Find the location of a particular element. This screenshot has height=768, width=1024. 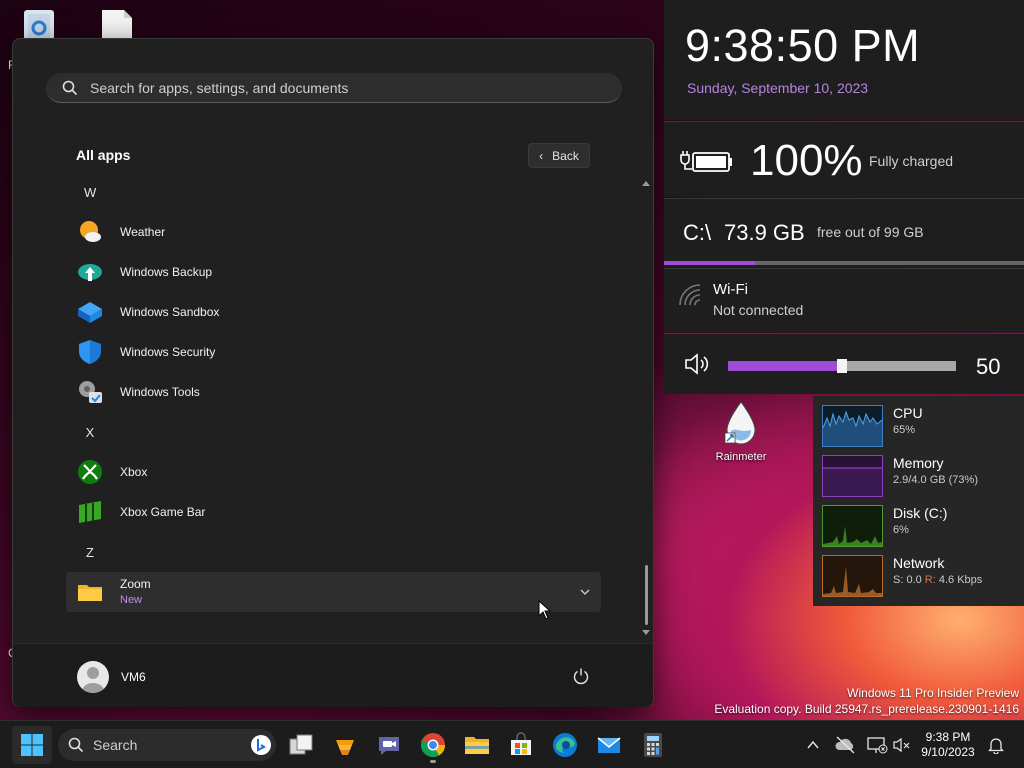

speaker-icon is located at coordinates (698, 364).